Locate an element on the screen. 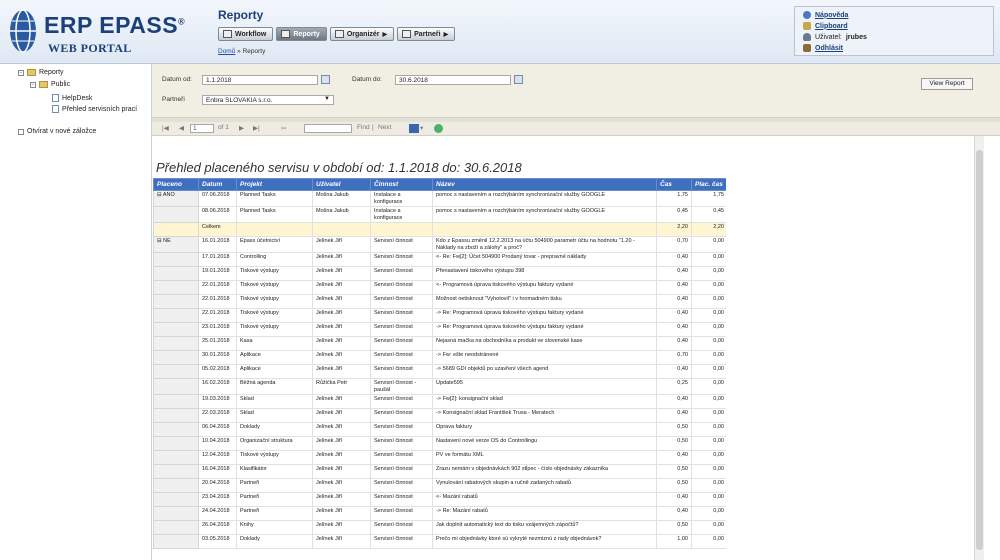  date-from-input: 1.1.2018 is located at coordinates (260, 80).